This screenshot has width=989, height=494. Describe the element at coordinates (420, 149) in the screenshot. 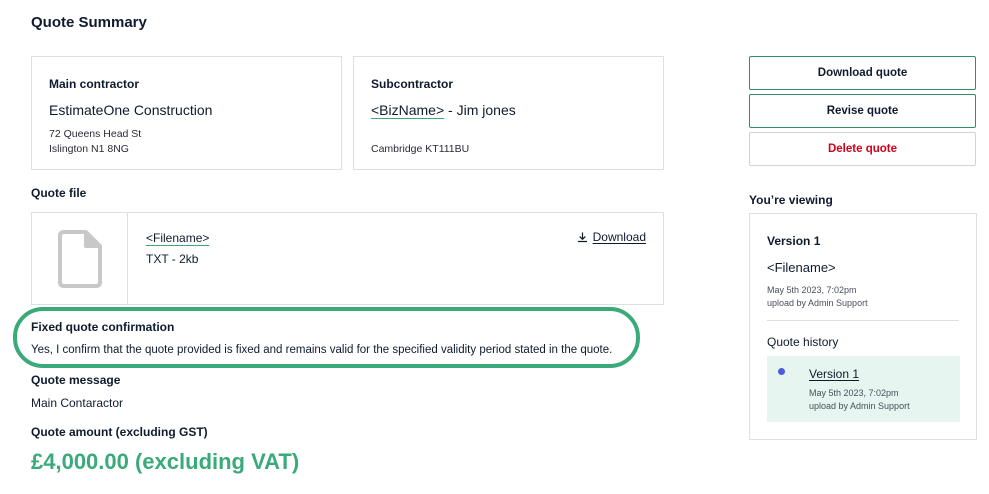

I see `subcontractor-address: Cambridge KT111BU` at that location.